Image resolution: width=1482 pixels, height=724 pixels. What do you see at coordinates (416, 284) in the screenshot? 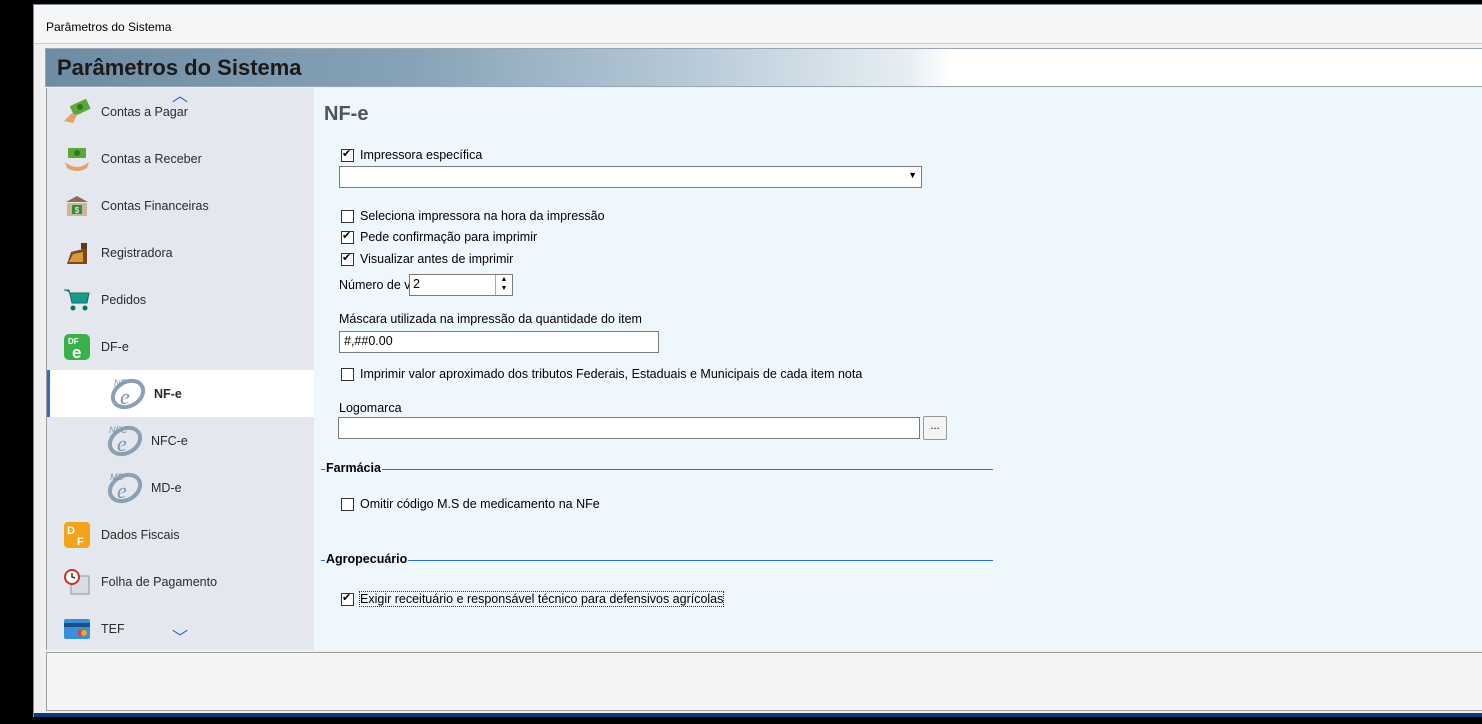
I see `spinner-value: 2` at bounding box center [416, 284].